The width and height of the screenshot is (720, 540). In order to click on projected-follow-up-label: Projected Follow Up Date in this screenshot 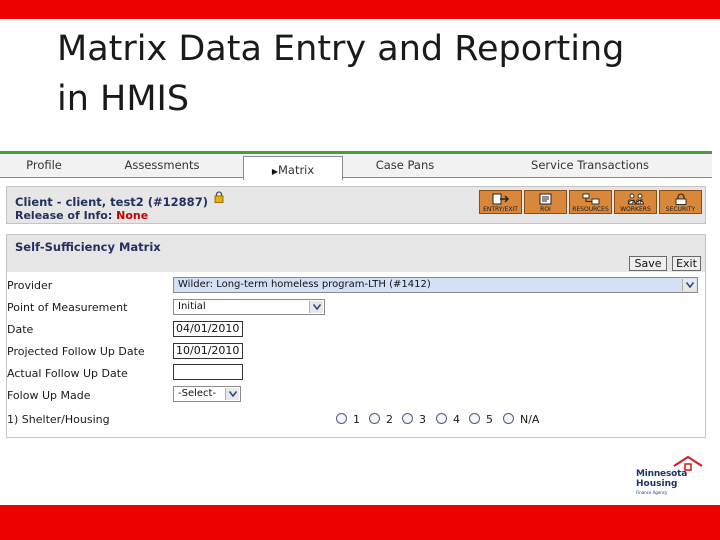, I will do `click(76, 351)`.